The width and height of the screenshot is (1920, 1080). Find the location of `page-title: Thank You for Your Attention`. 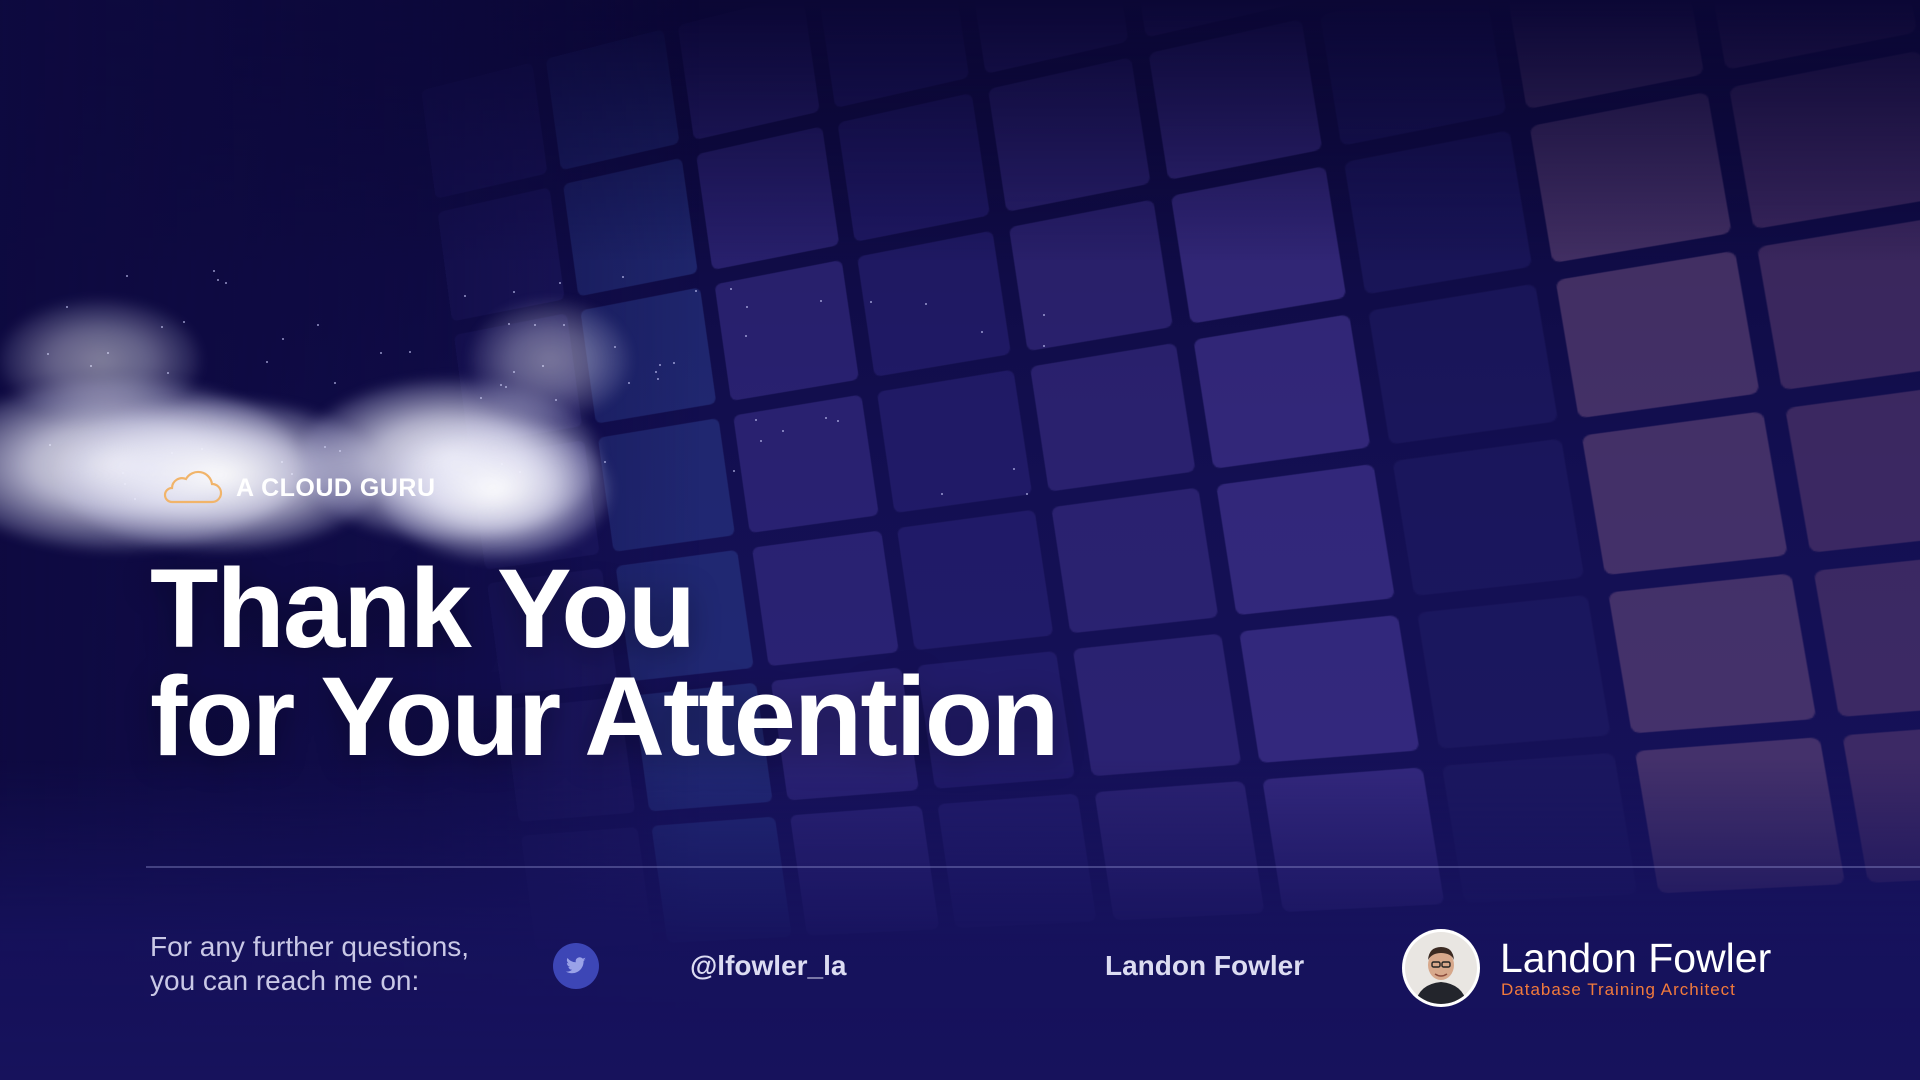

page-title: Thank You for Your Attention is located at coordinates (604, 663).